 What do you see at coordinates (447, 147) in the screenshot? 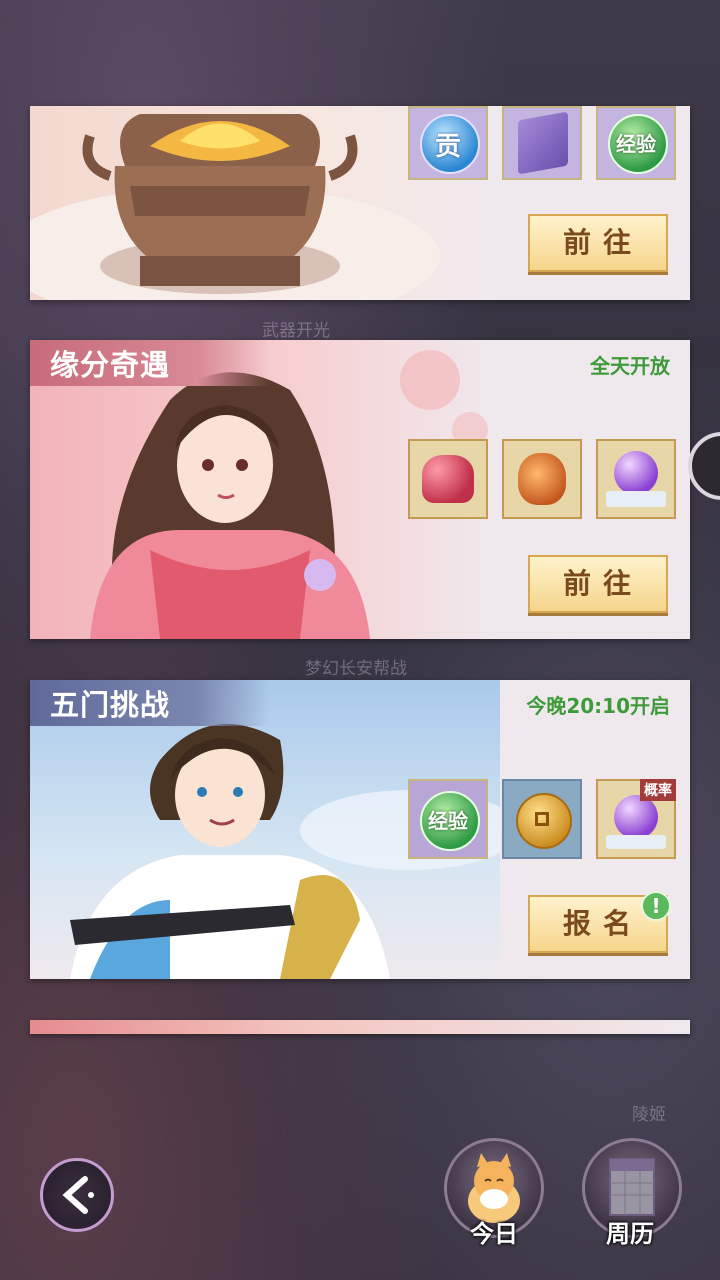
I see `reward-label: 贡` at bounding box center [447, 147].